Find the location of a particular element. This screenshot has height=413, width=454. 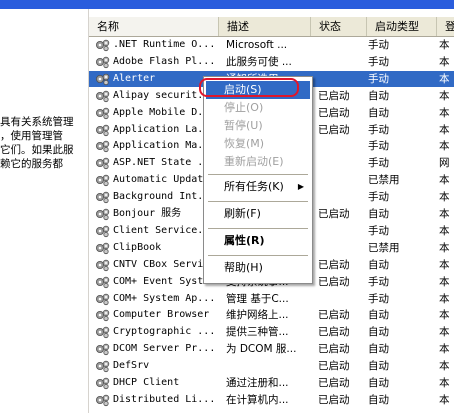

service-row: Computer Browser 维护网络上... 已启动 自动 本 is located at coordinates (271, 315).